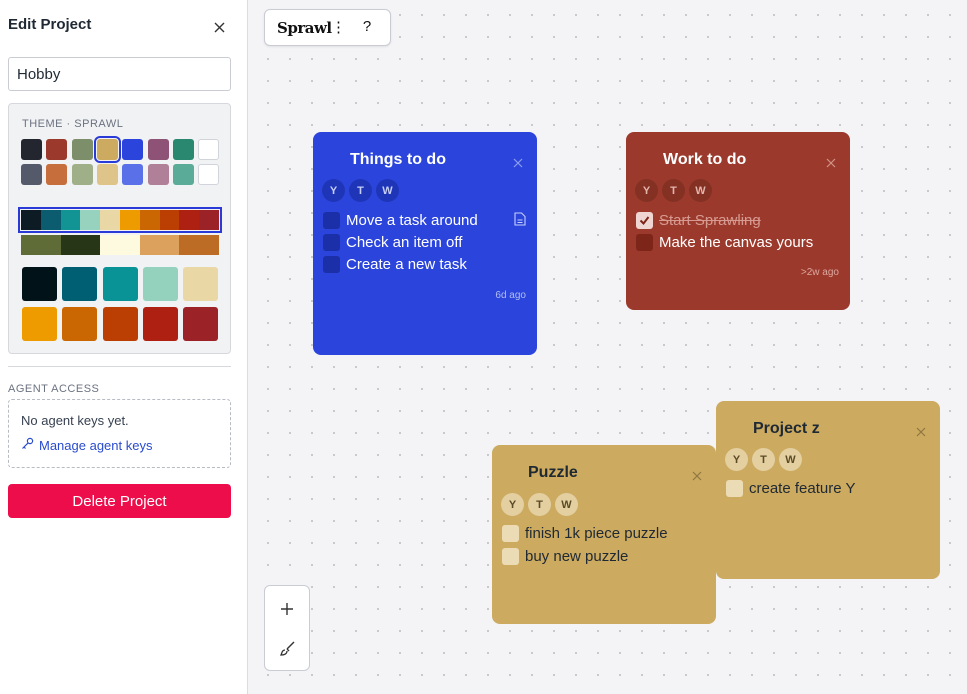  I want to click on card-title: Work to do, so click(705, 159).